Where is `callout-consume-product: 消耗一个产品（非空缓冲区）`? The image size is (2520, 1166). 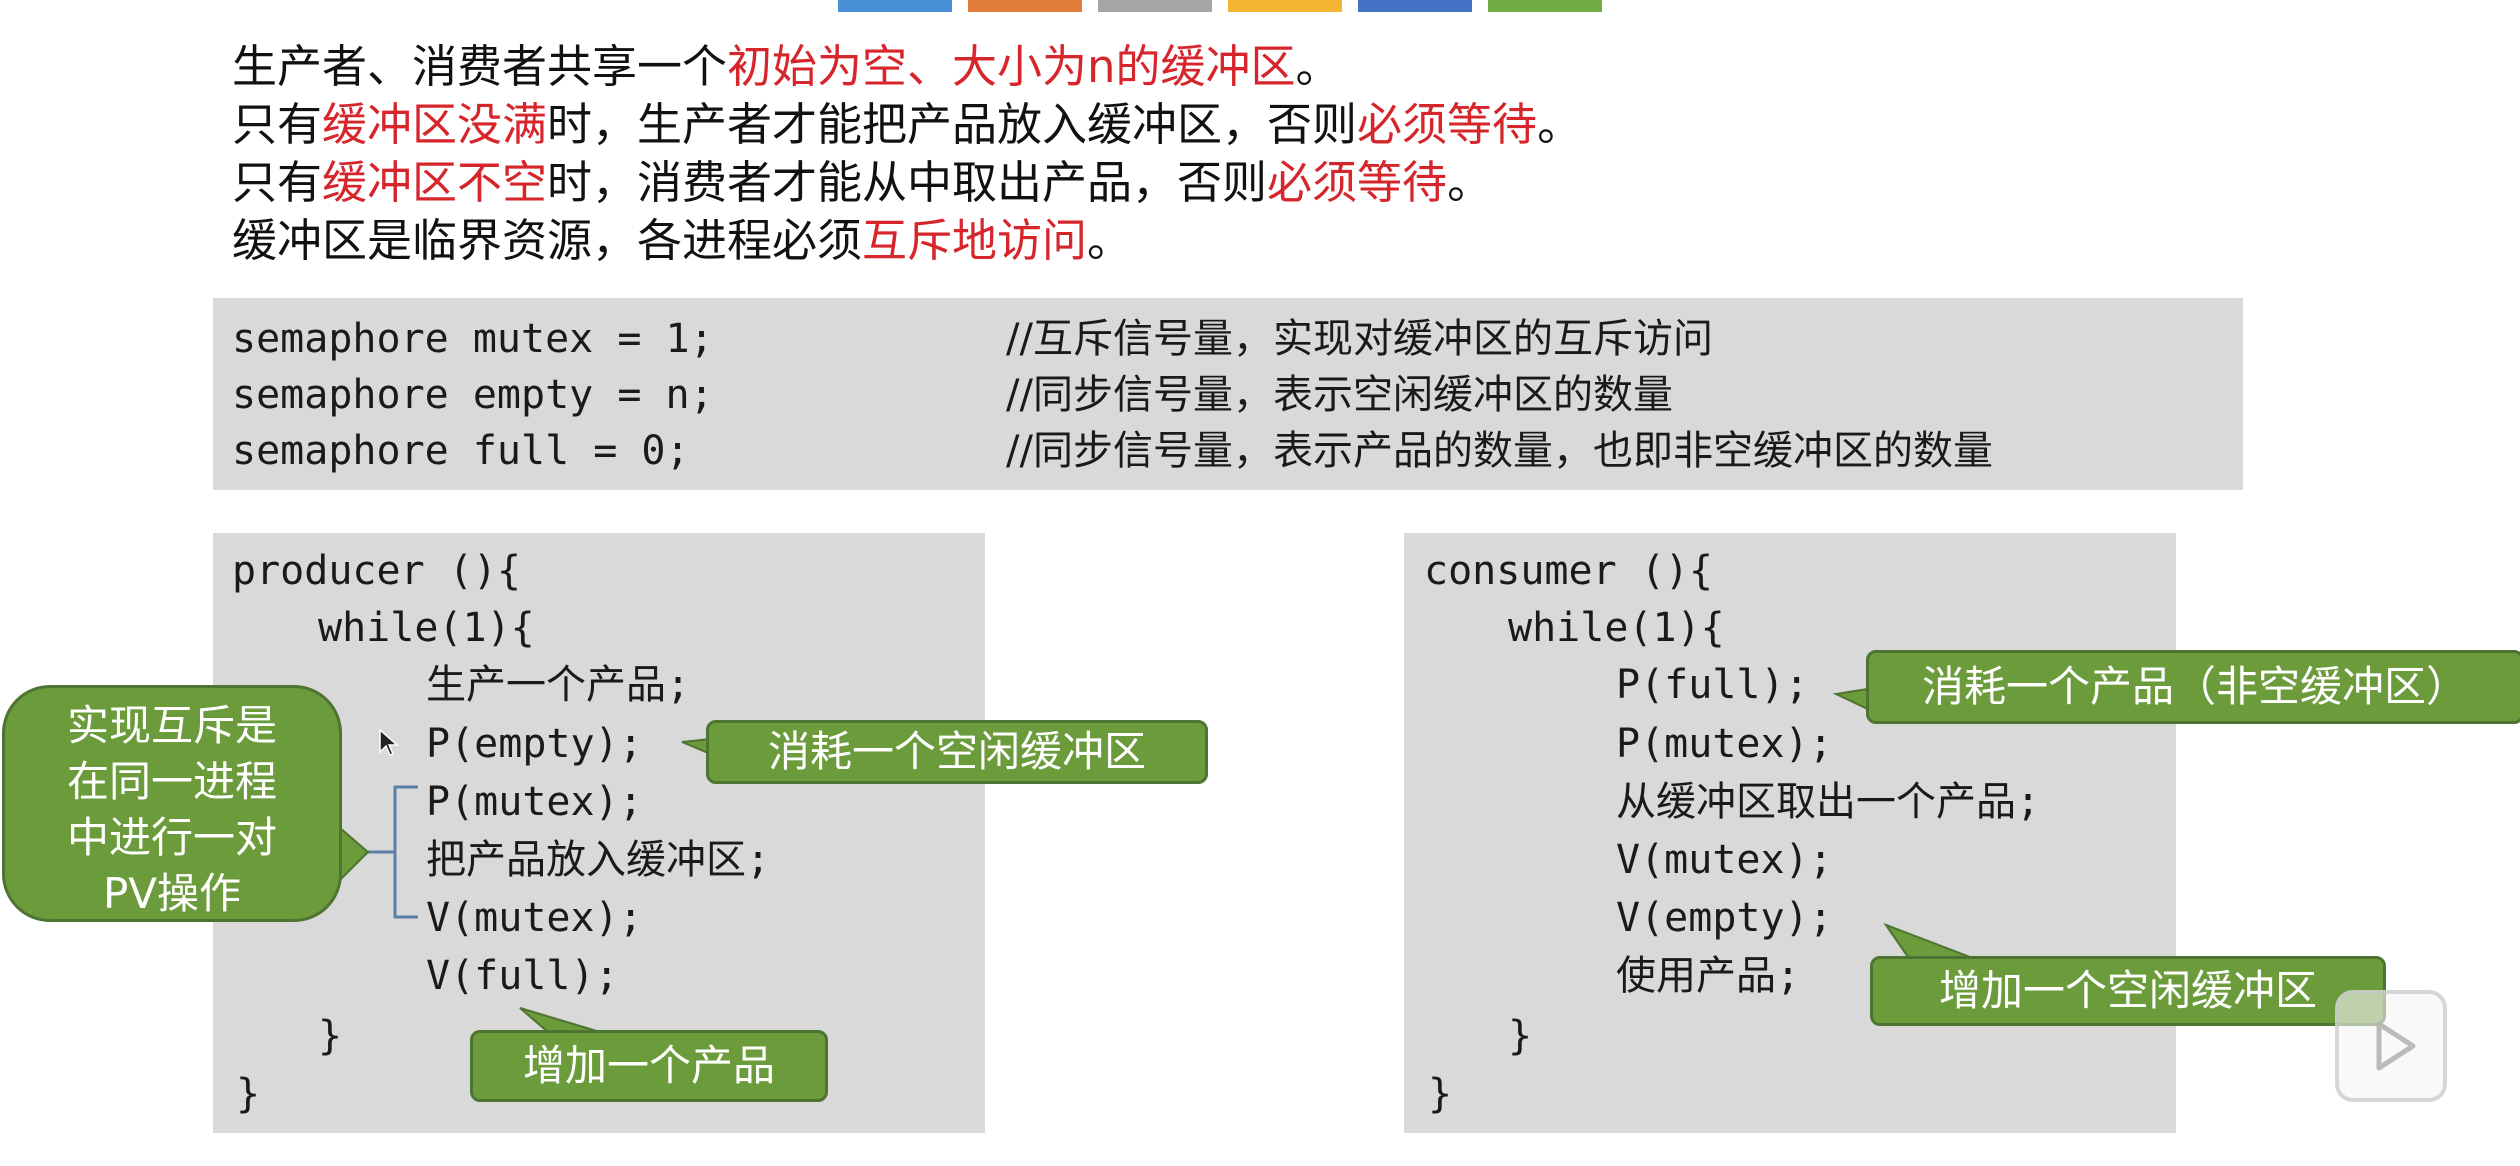 callout-consume-product: 消耗一个产品（非空缓冲区） is located at coordinates (2193, 687).